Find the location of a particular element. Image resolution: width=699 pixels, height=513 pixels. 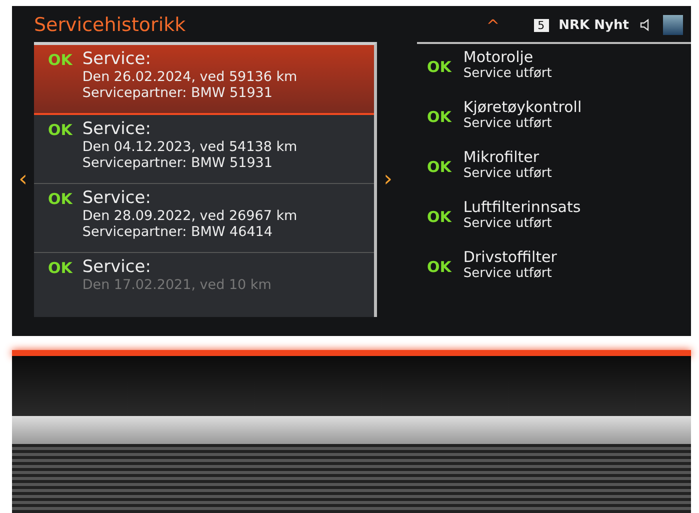

item-name: Motorolje is located at coordinates (498, 57).